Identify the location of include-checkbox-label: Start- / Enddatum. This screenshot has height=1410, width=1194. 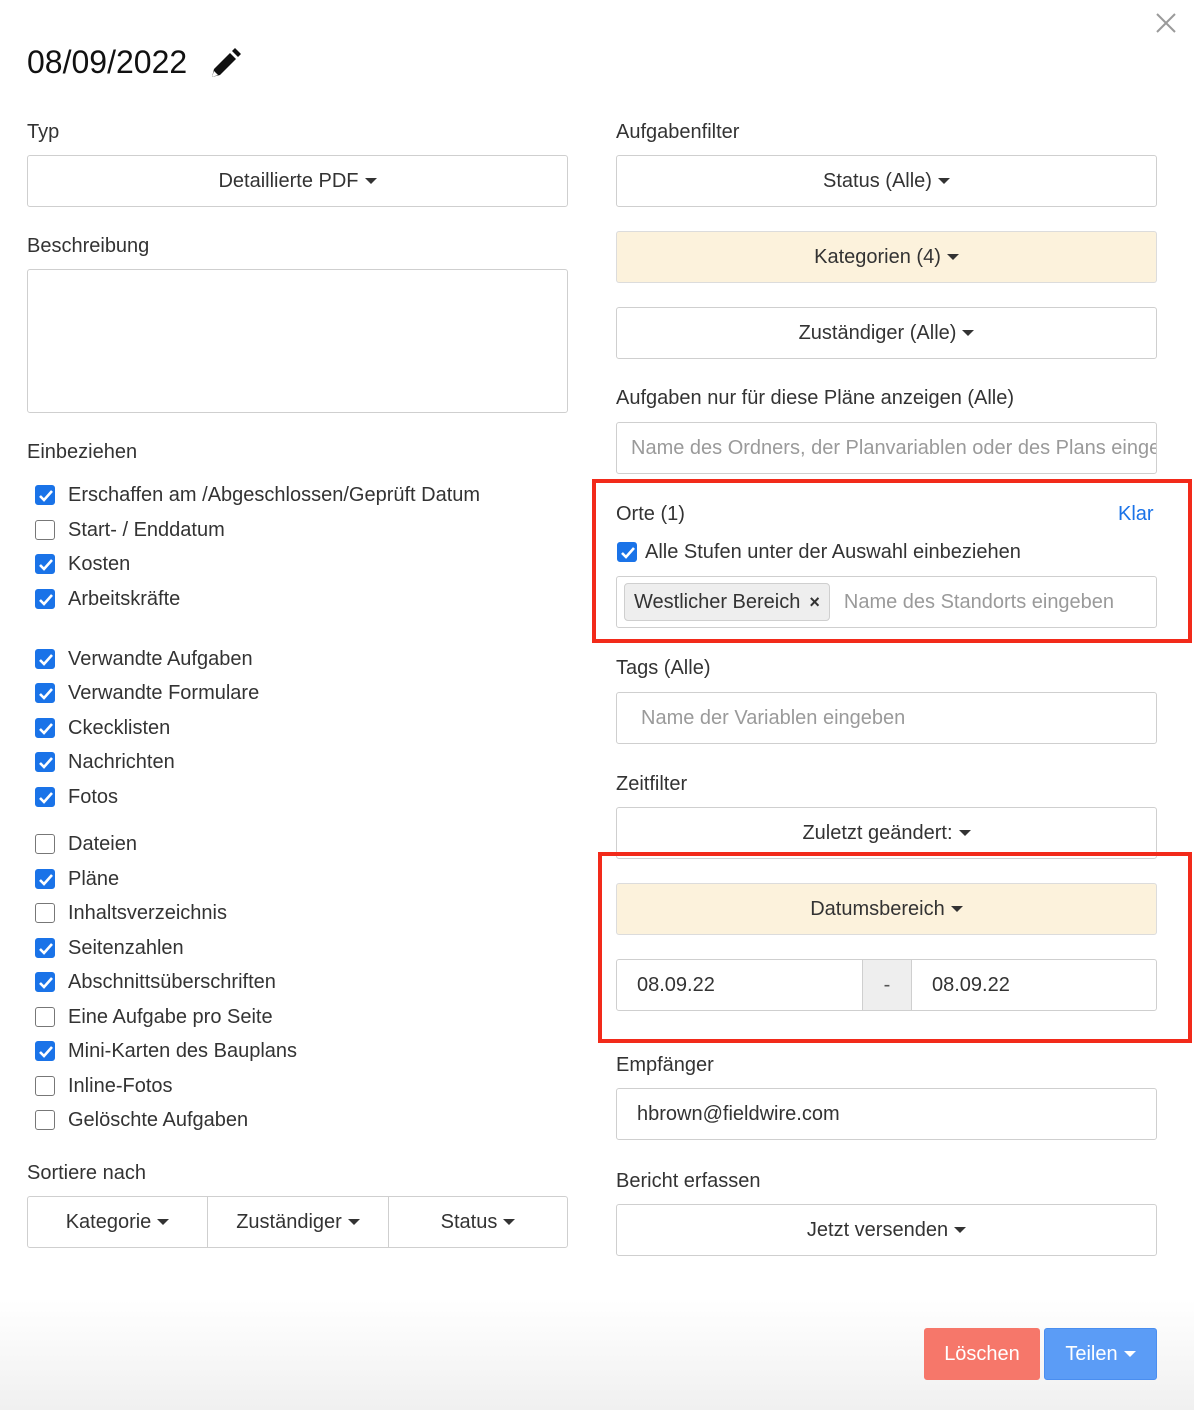
(146, 530).